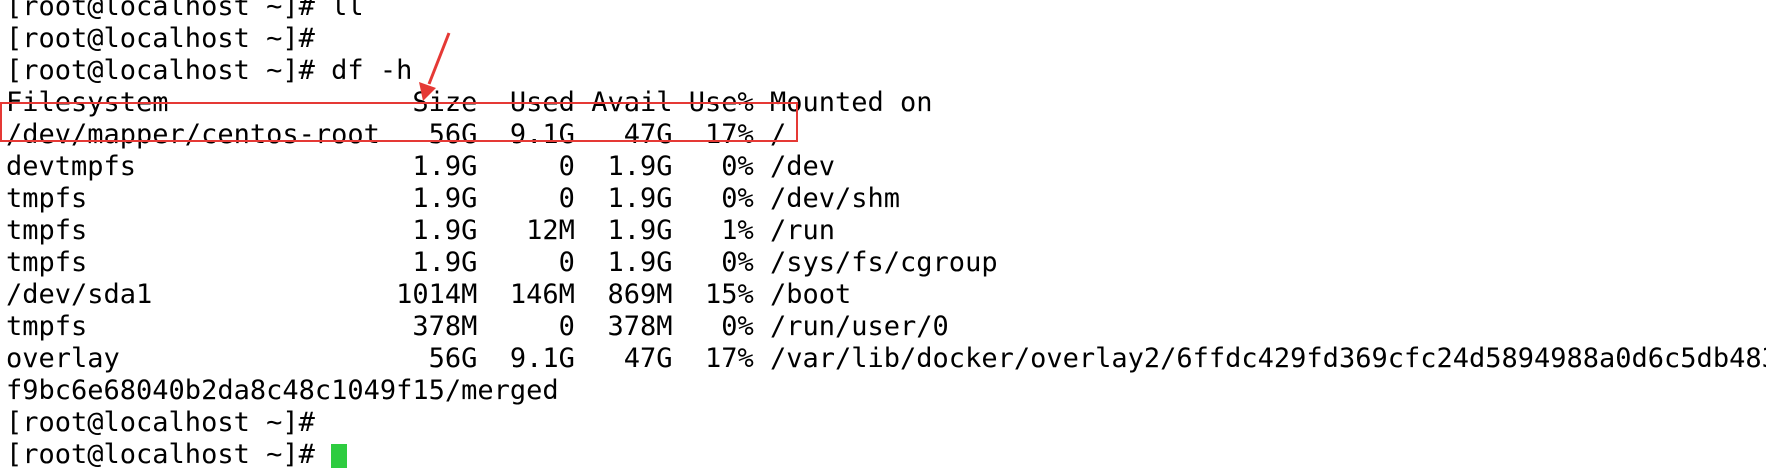 Image resolution: width=1766 pixels, height=471 pixels. Describe the element at coordinates (886, 455) in the screenshot. I see `terminal-active-prompt: [root@localhost ~]#` at that location.